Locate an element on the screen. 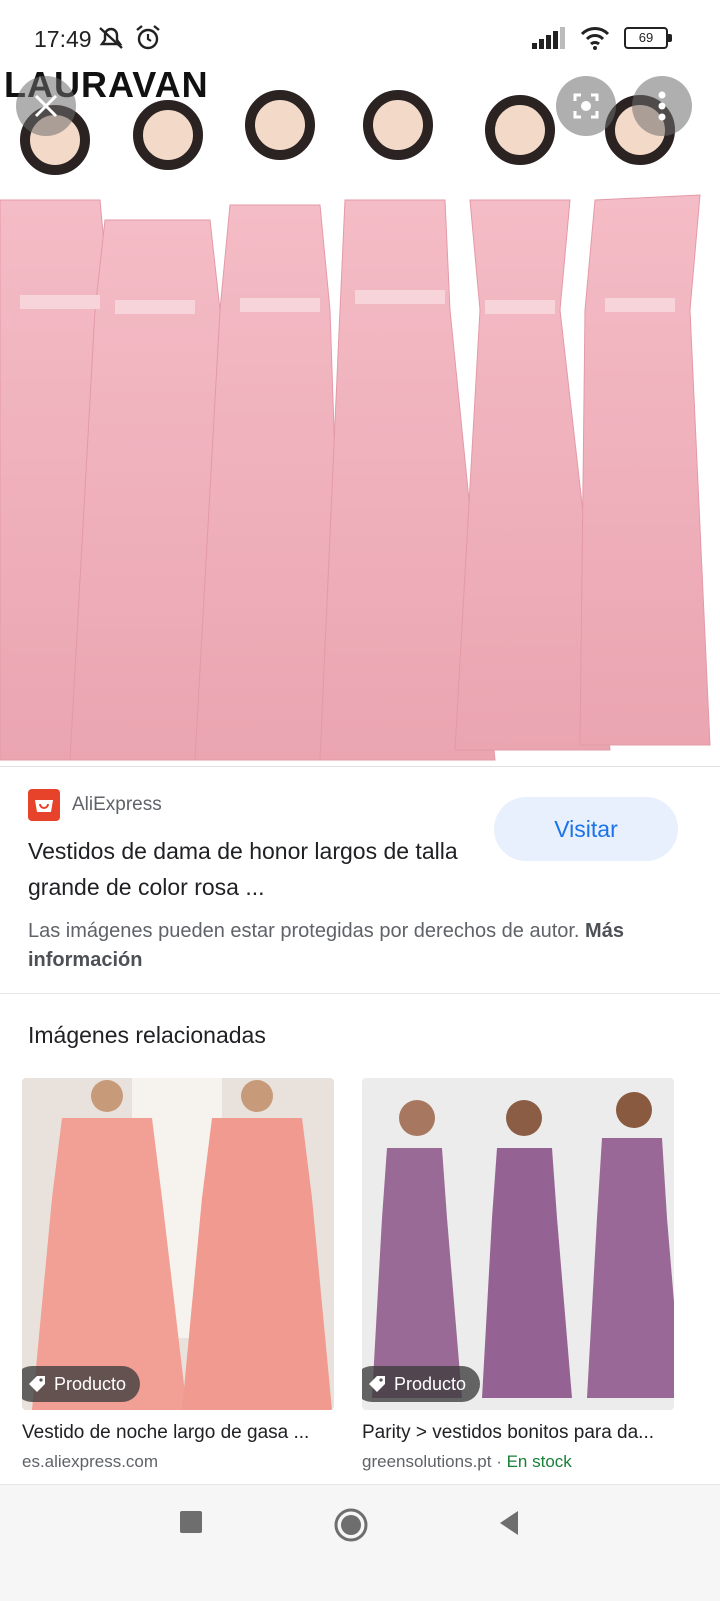 This screenshot has width=720, height=1601. status-time: 17:49 is located at coordinates (63, 39).